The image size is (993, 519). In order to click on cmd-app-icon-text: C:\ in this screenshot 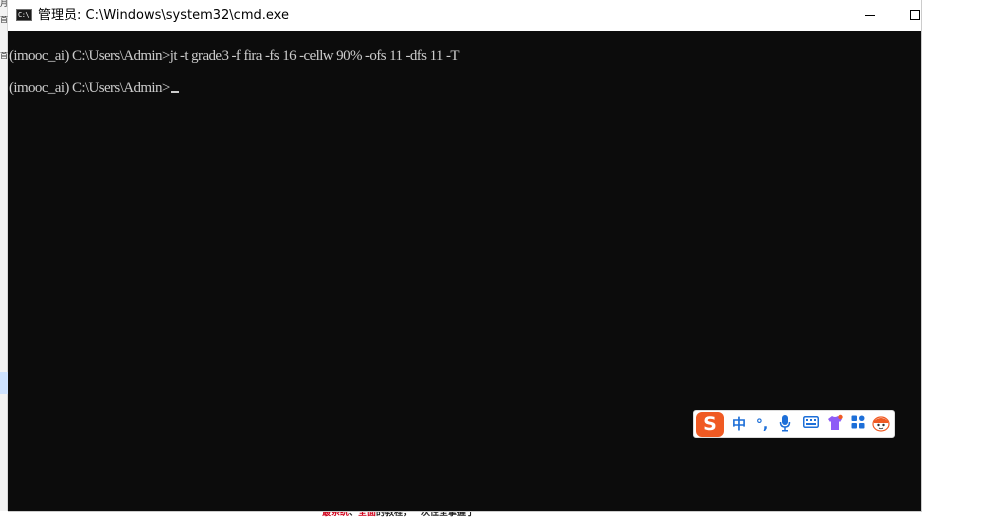, I will do `click(24, 15)`.